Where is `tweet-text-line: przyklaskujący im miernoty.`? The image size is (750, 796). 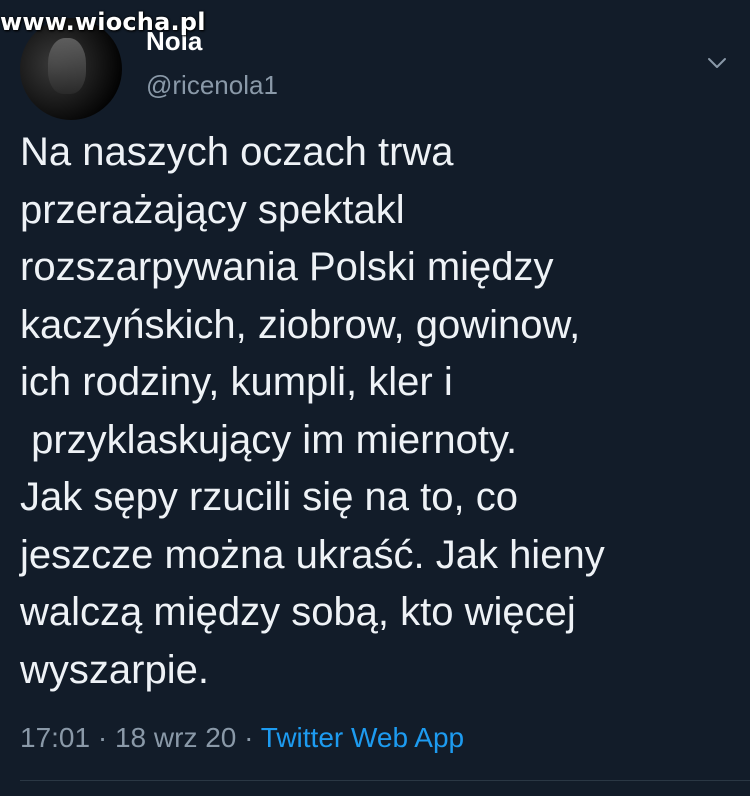 tweet-text-line: przyklaskujący im miernoty. is located at coordinates (269, 439).